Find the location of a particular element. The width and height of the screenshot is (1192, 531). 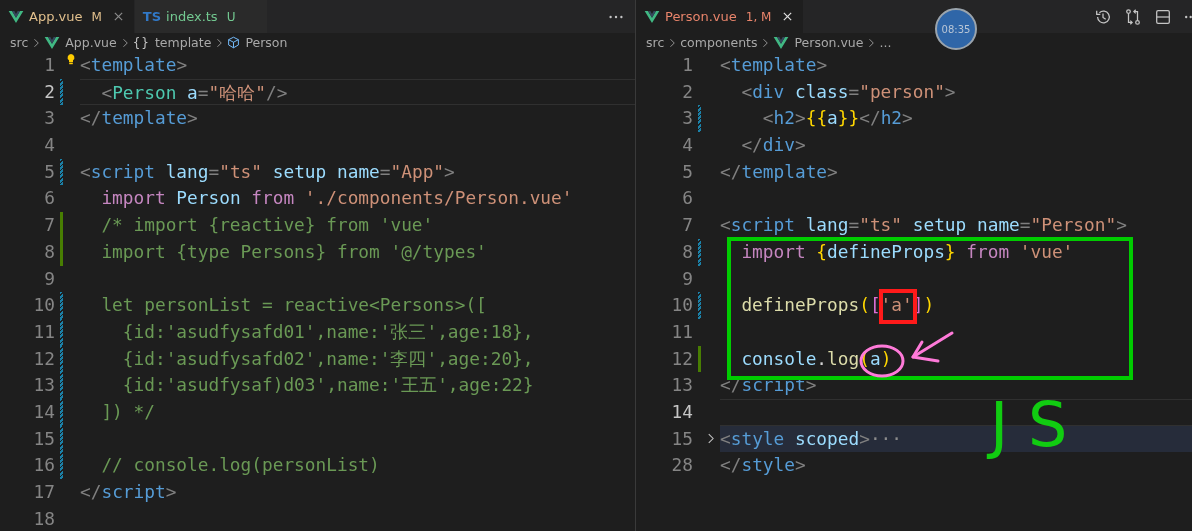

code-line: import {type Persons} from '@/types' is located at coordinates (293, 251).